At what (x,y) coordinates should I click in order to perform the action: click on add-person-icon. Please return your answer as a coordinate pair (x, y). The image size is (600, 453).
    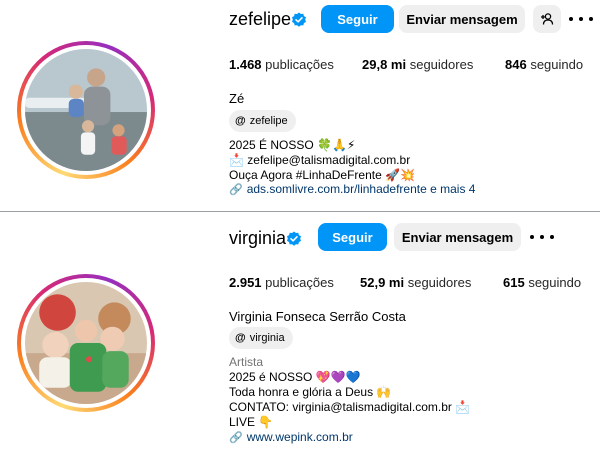
    Looking at the image, I should click on (547, 19).